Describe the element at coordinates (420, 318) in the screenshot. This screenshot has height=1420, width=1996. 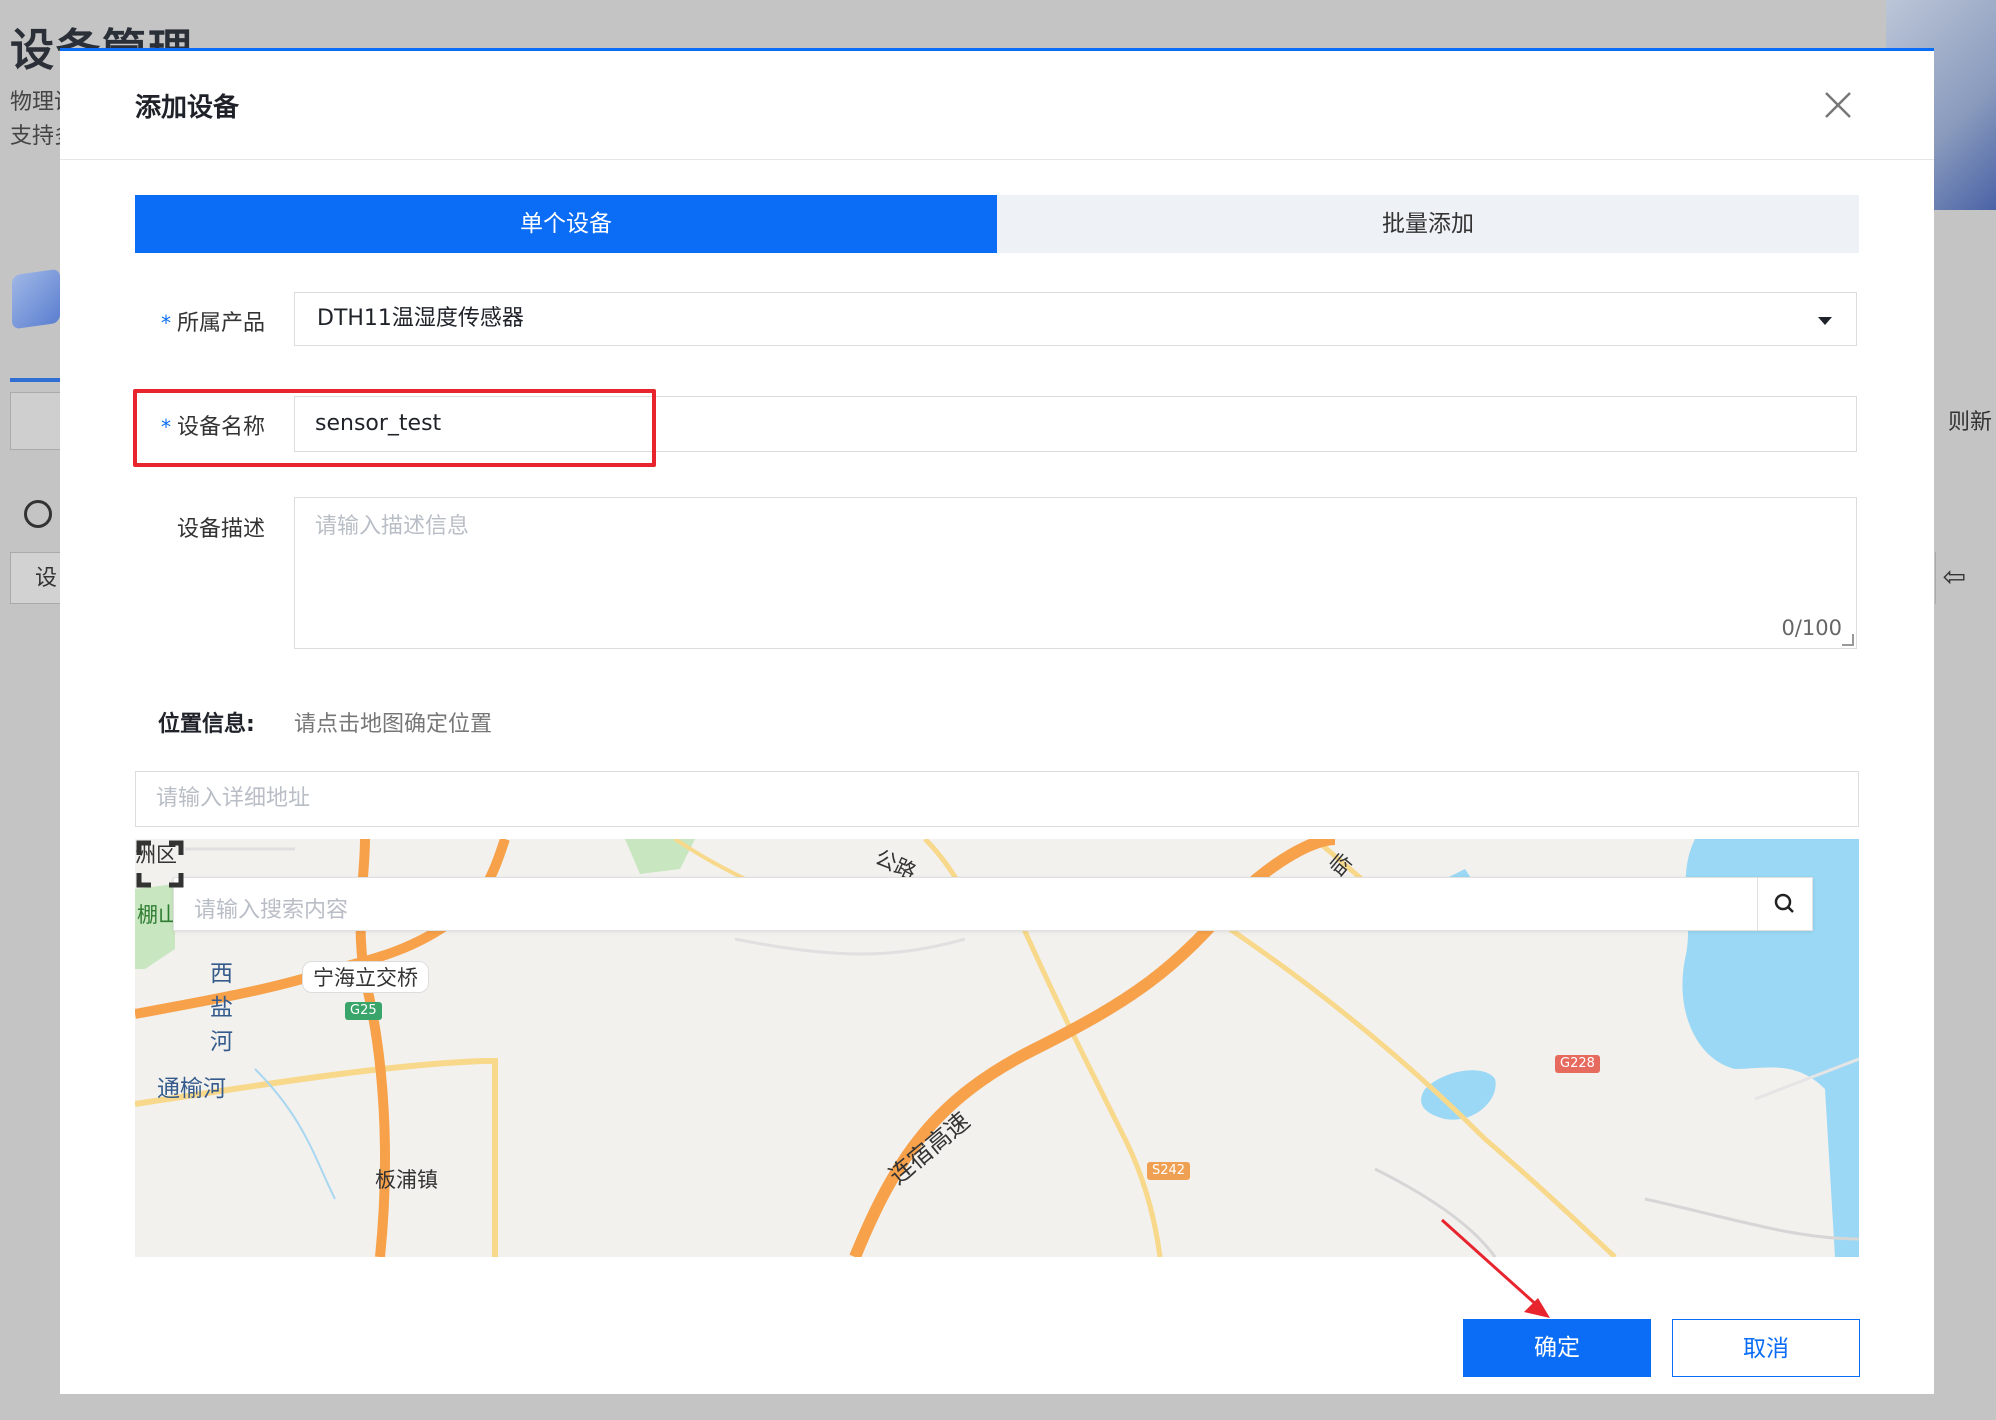
I see `product-select-value: DTH11温湿度传感器` at that location.